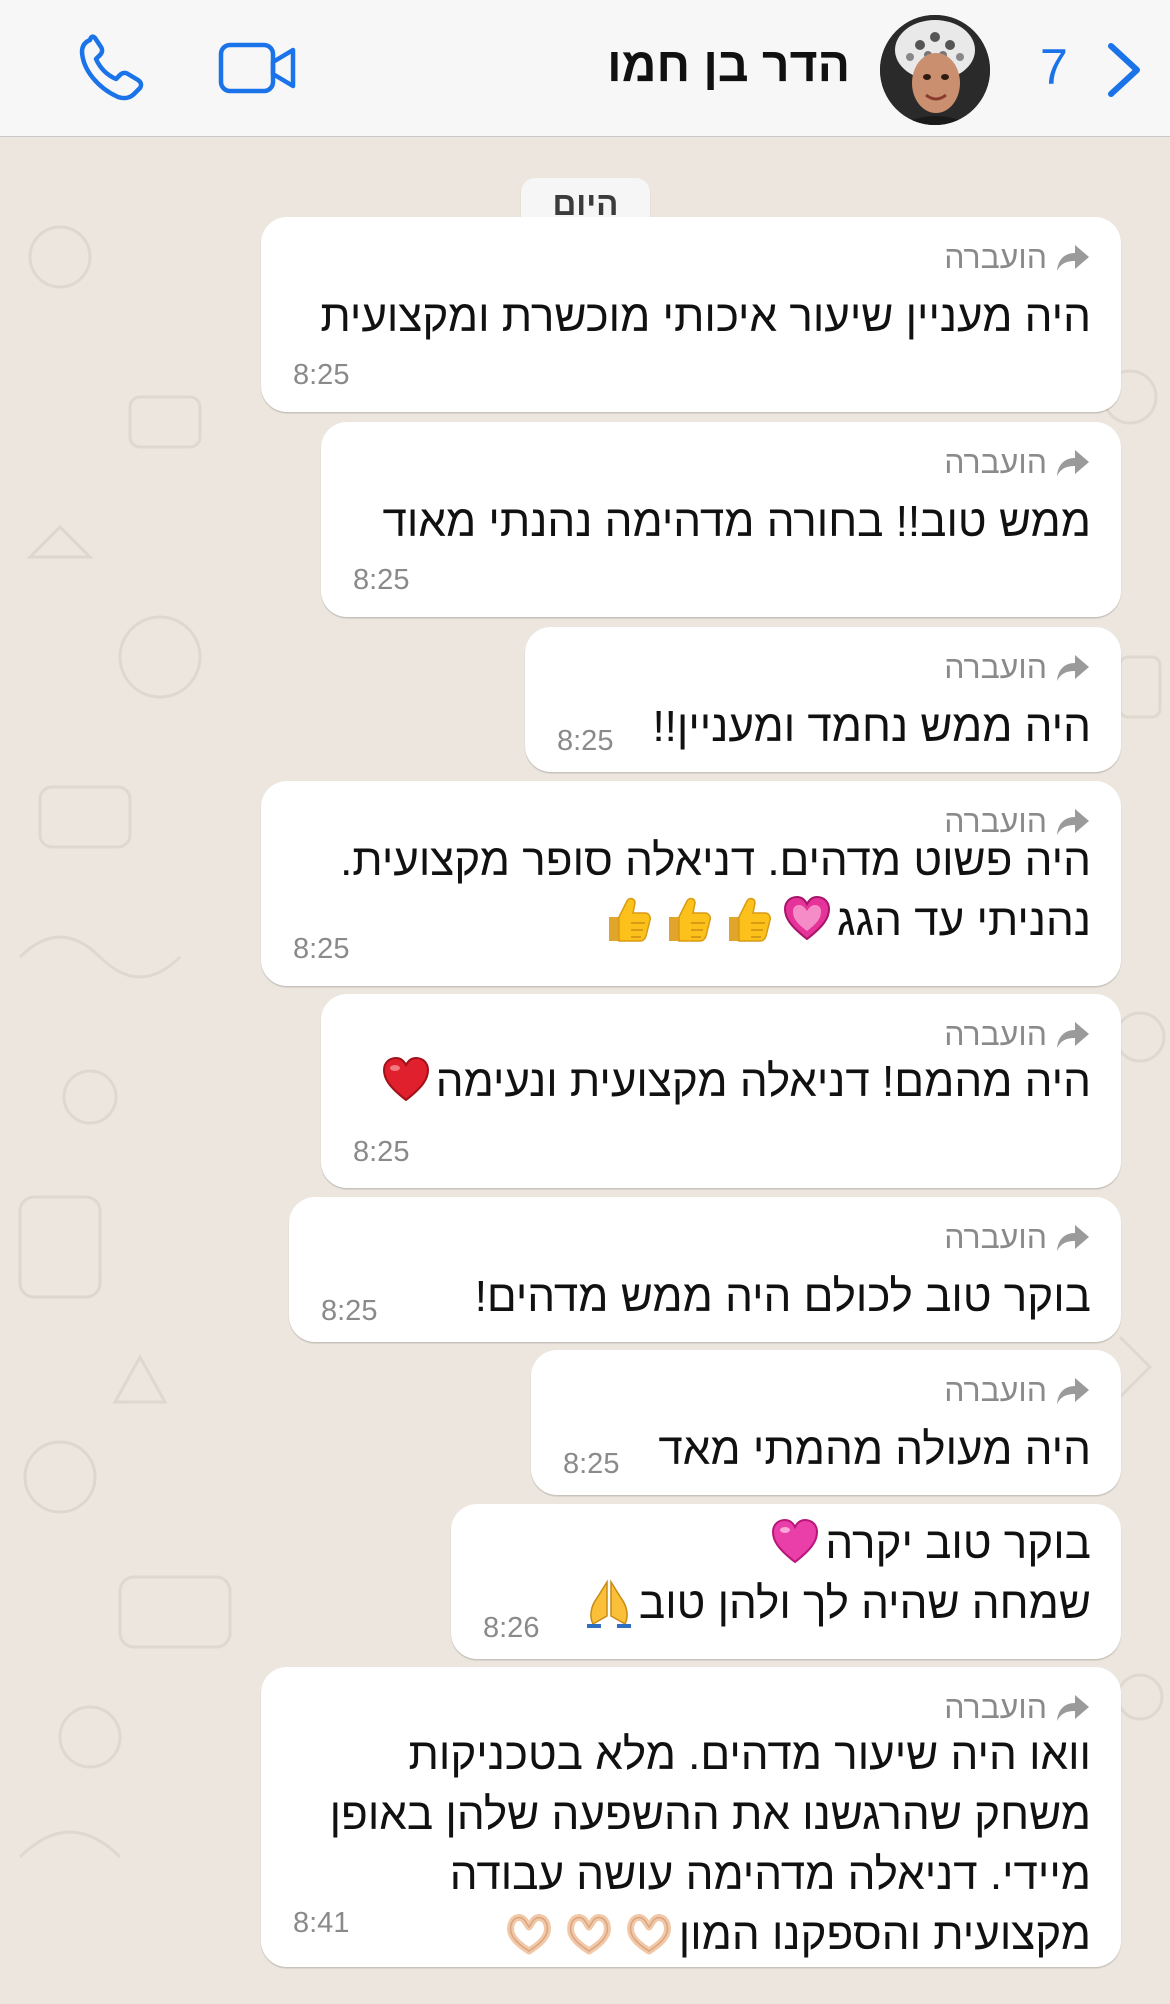  What do you see at coordinates (749, 1754) in the screenshot?
I see `message-line: וואו היה שיעור מדהים. מלא בטכניקות` at bounding box center [749, 1754].